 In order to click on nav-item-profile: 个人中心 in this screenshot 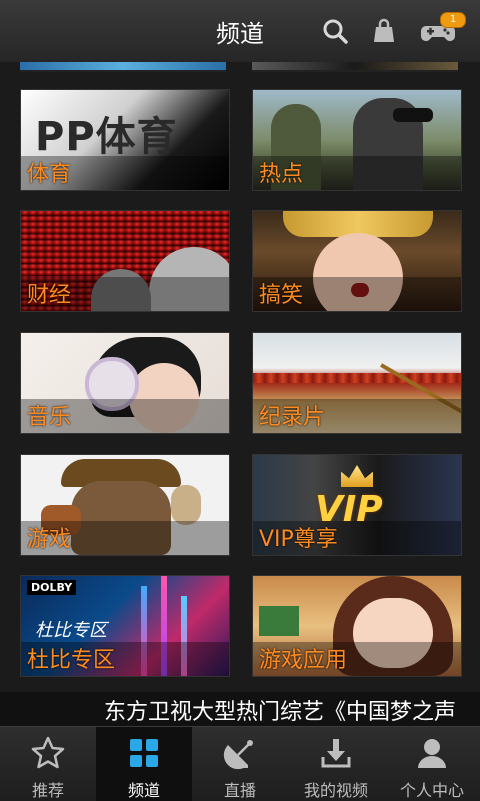, I will do `click(432, 764)`.